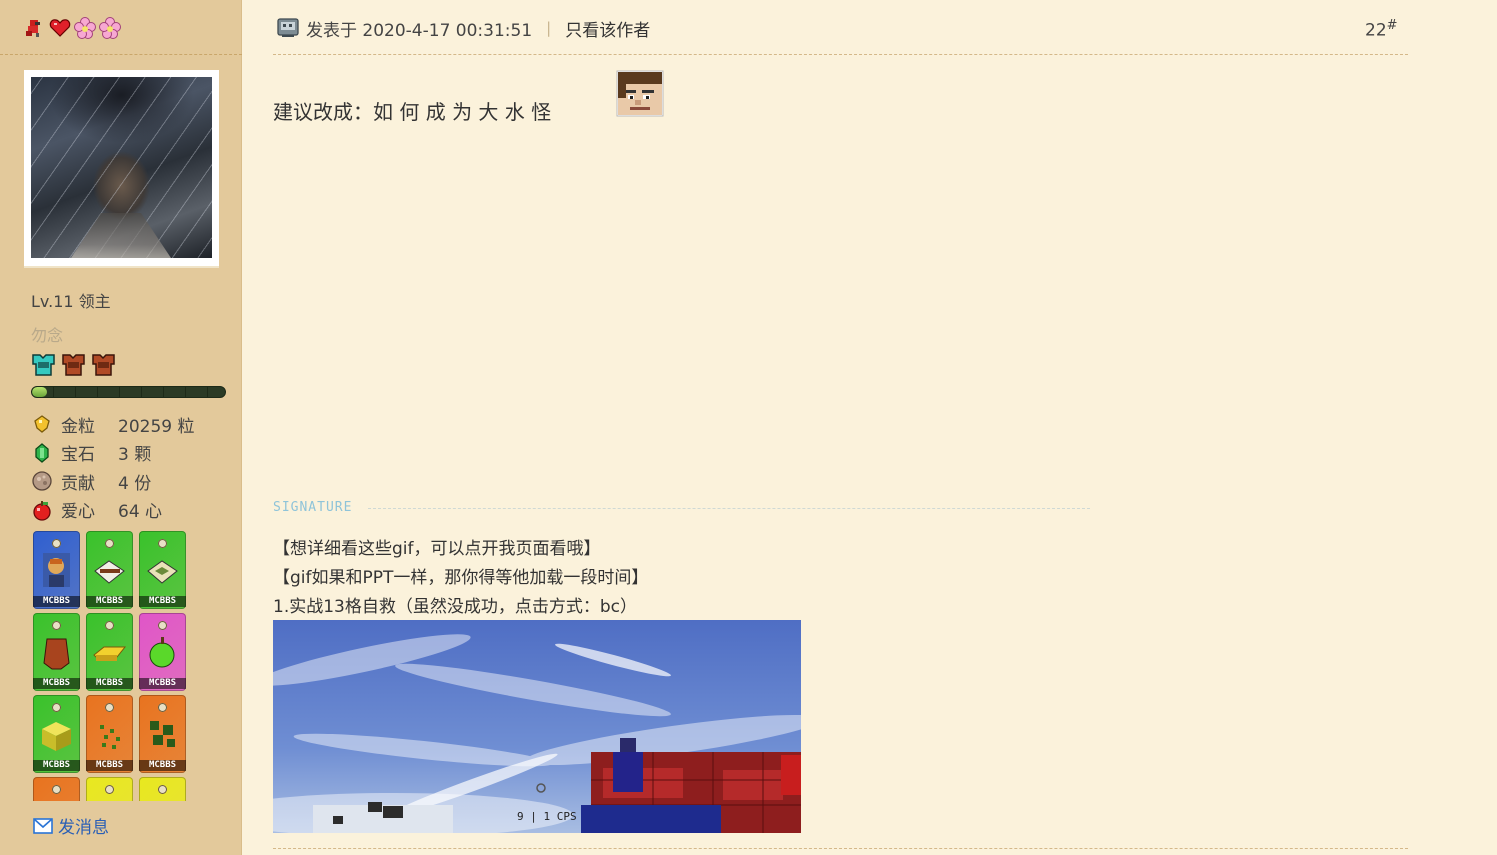 Image resolution: width=1497 pixels, height=855 pixels. Describe the element at coordinates (140, 512) in the screenshot. I see `stat-value: 64 心` at that location.